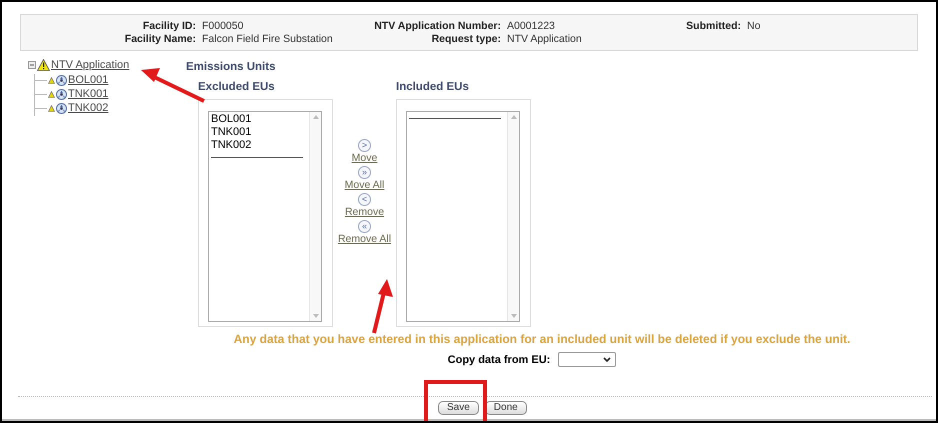 This screenshot has width=938, height=423. What do you see at coordinates (713, 26) in the screenshot?
I see `field-label: Submitted:` at bounding box center [713, 26].